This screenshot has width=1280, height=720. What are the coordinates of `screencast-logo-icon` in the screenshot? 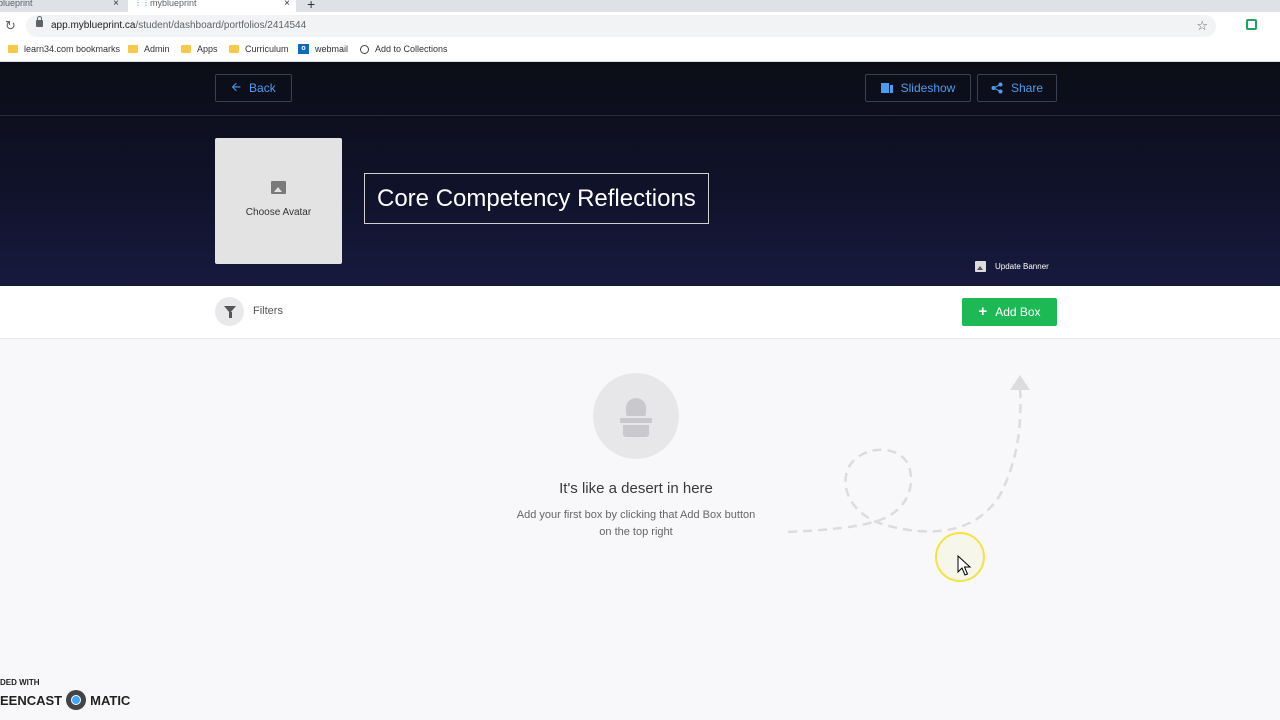 It's located at (76, 700).